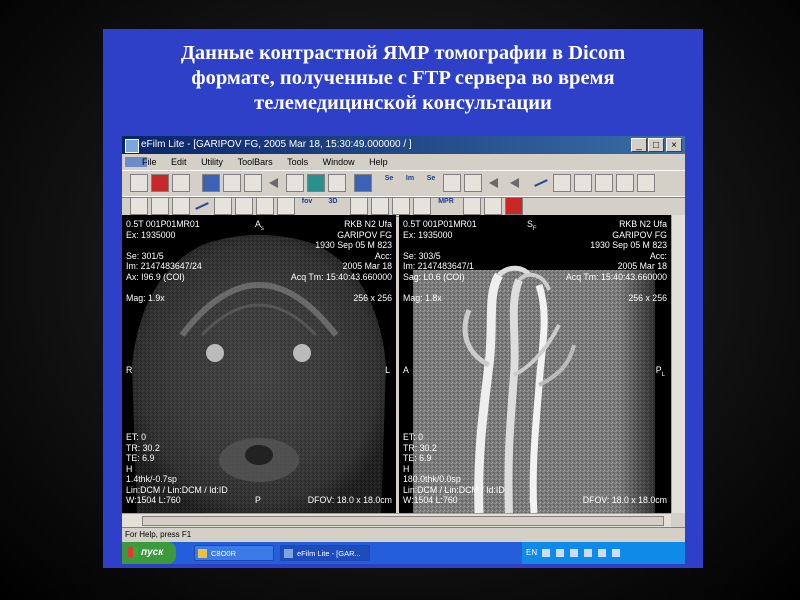 The width and height of the screenshot is (800, 600). What do you see at coordinates (656, 145) in the screenshot?
I see `maximize-button: □` at bounding box center [656, 145].